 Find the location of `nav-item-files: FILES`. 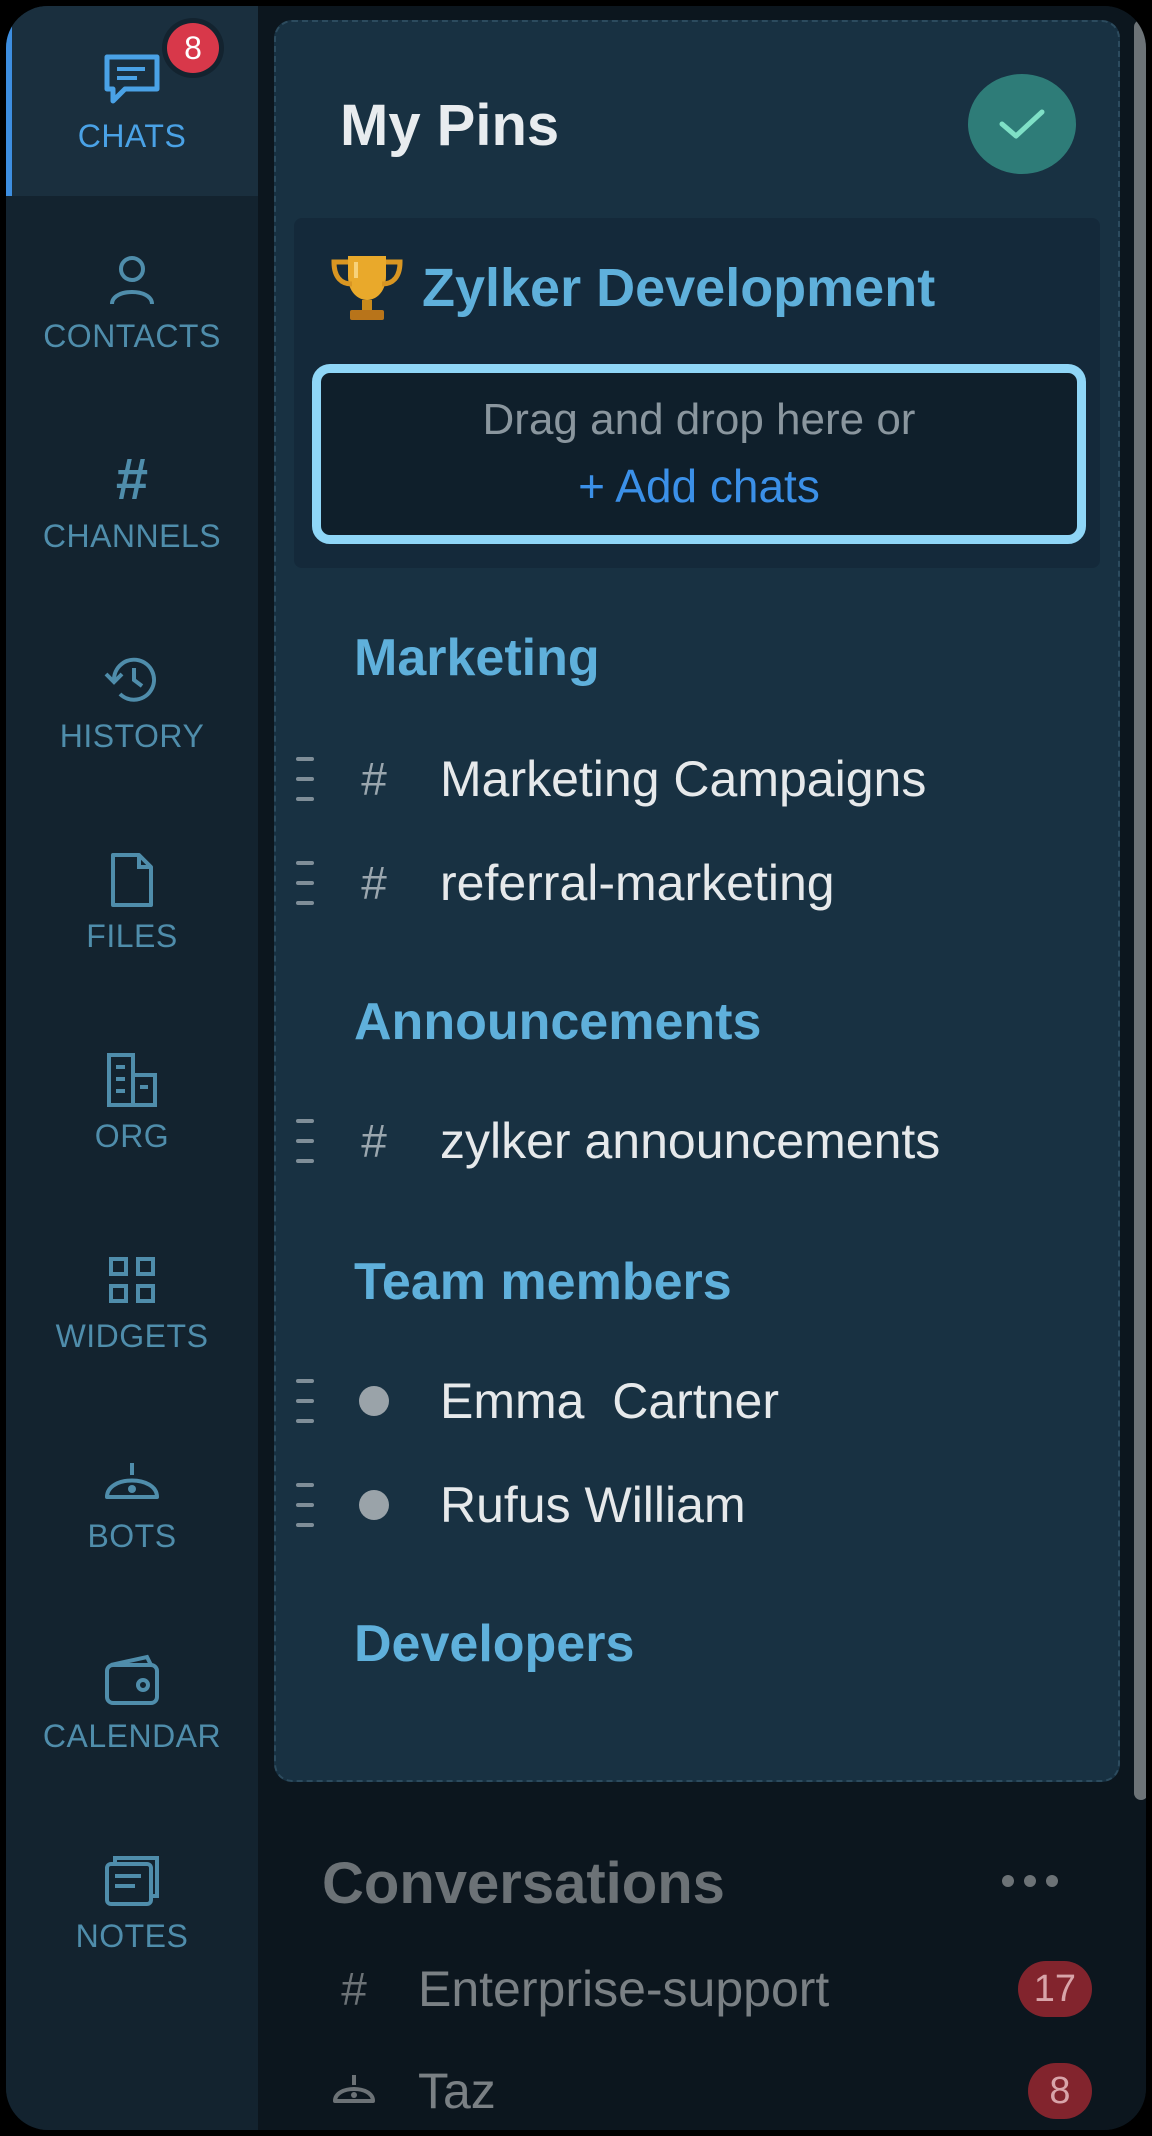

nav-item-files: FILES is located at coordinates (132, 901).